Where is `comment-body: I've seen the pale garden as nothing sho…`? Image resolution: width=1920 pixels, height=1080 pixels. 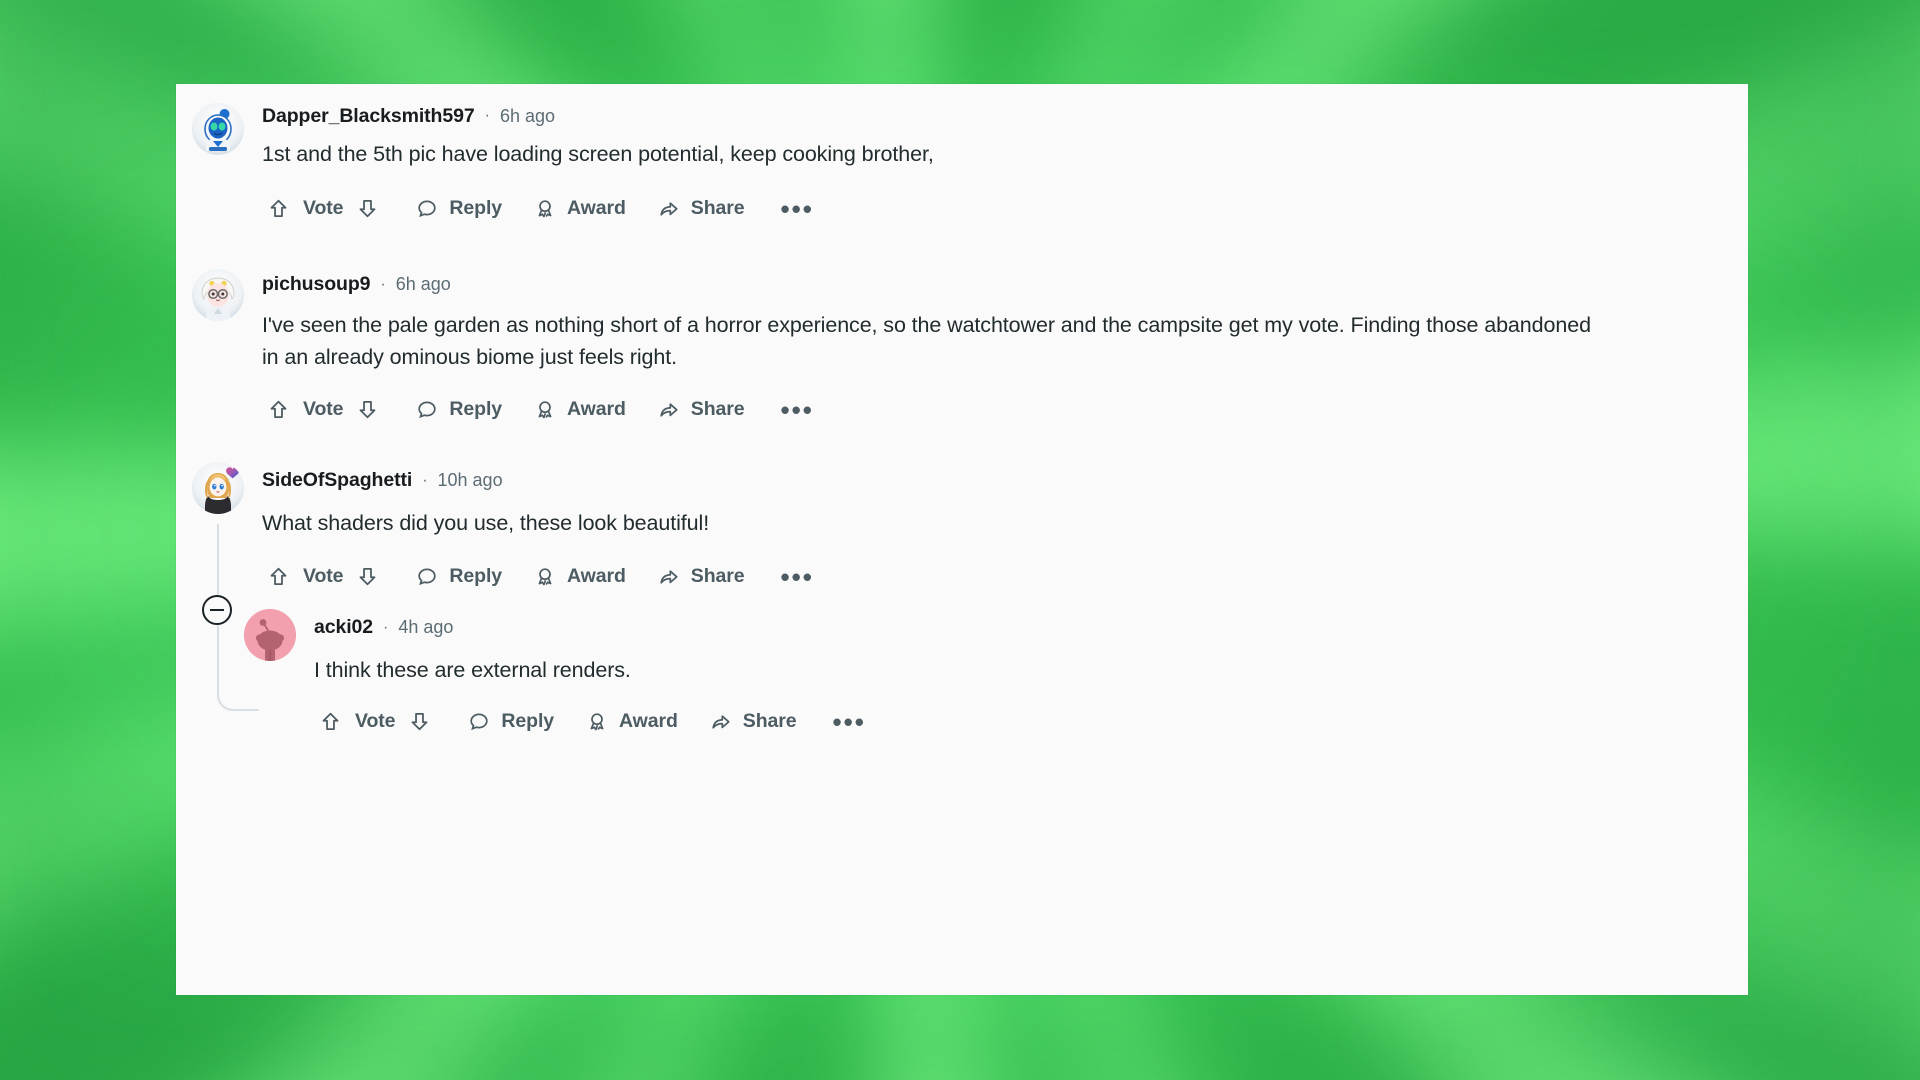
comment-body: I've seen the pale garden as nothing sho… is located at coordinates (926, 341).